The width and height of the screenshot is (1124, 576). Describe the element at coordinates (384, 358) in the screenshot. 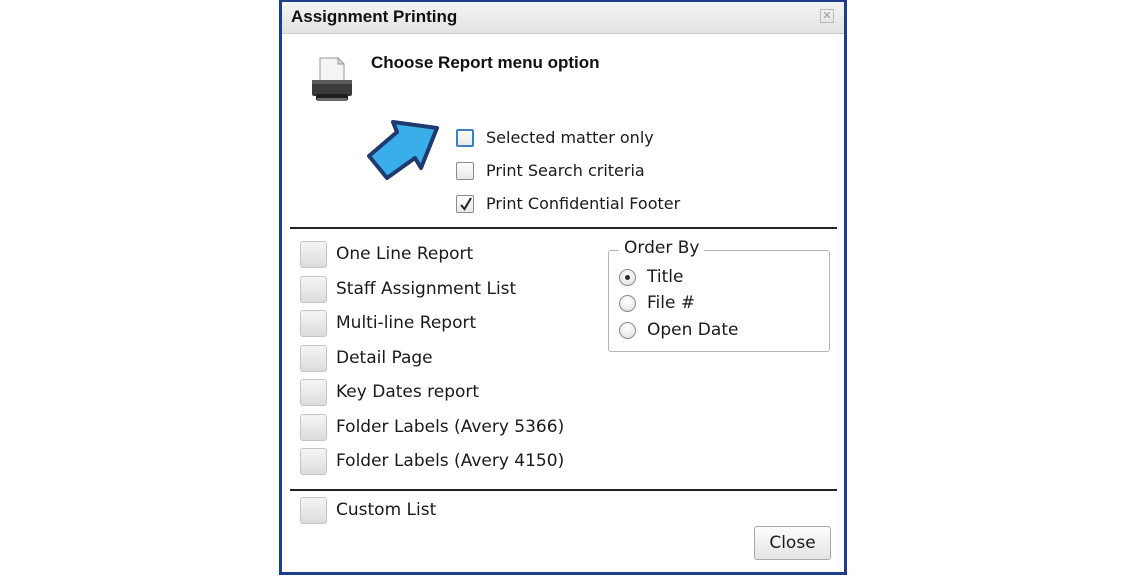

I see `report-label: Detail Page` at that location.